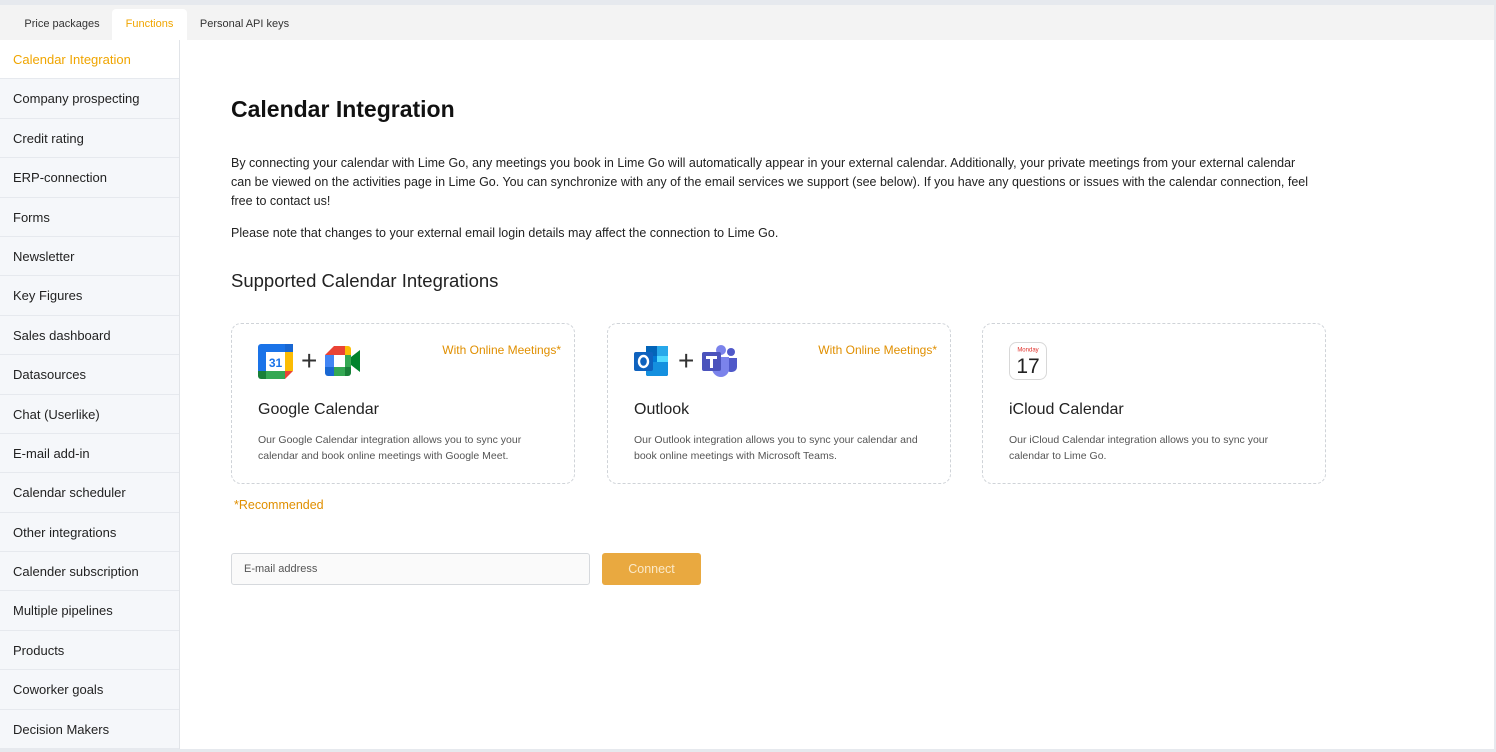  What do you see at coordinates (343, 109) in the screenshot?
I see `page-title: Calendar Integration` at bounding box center [343, 109].